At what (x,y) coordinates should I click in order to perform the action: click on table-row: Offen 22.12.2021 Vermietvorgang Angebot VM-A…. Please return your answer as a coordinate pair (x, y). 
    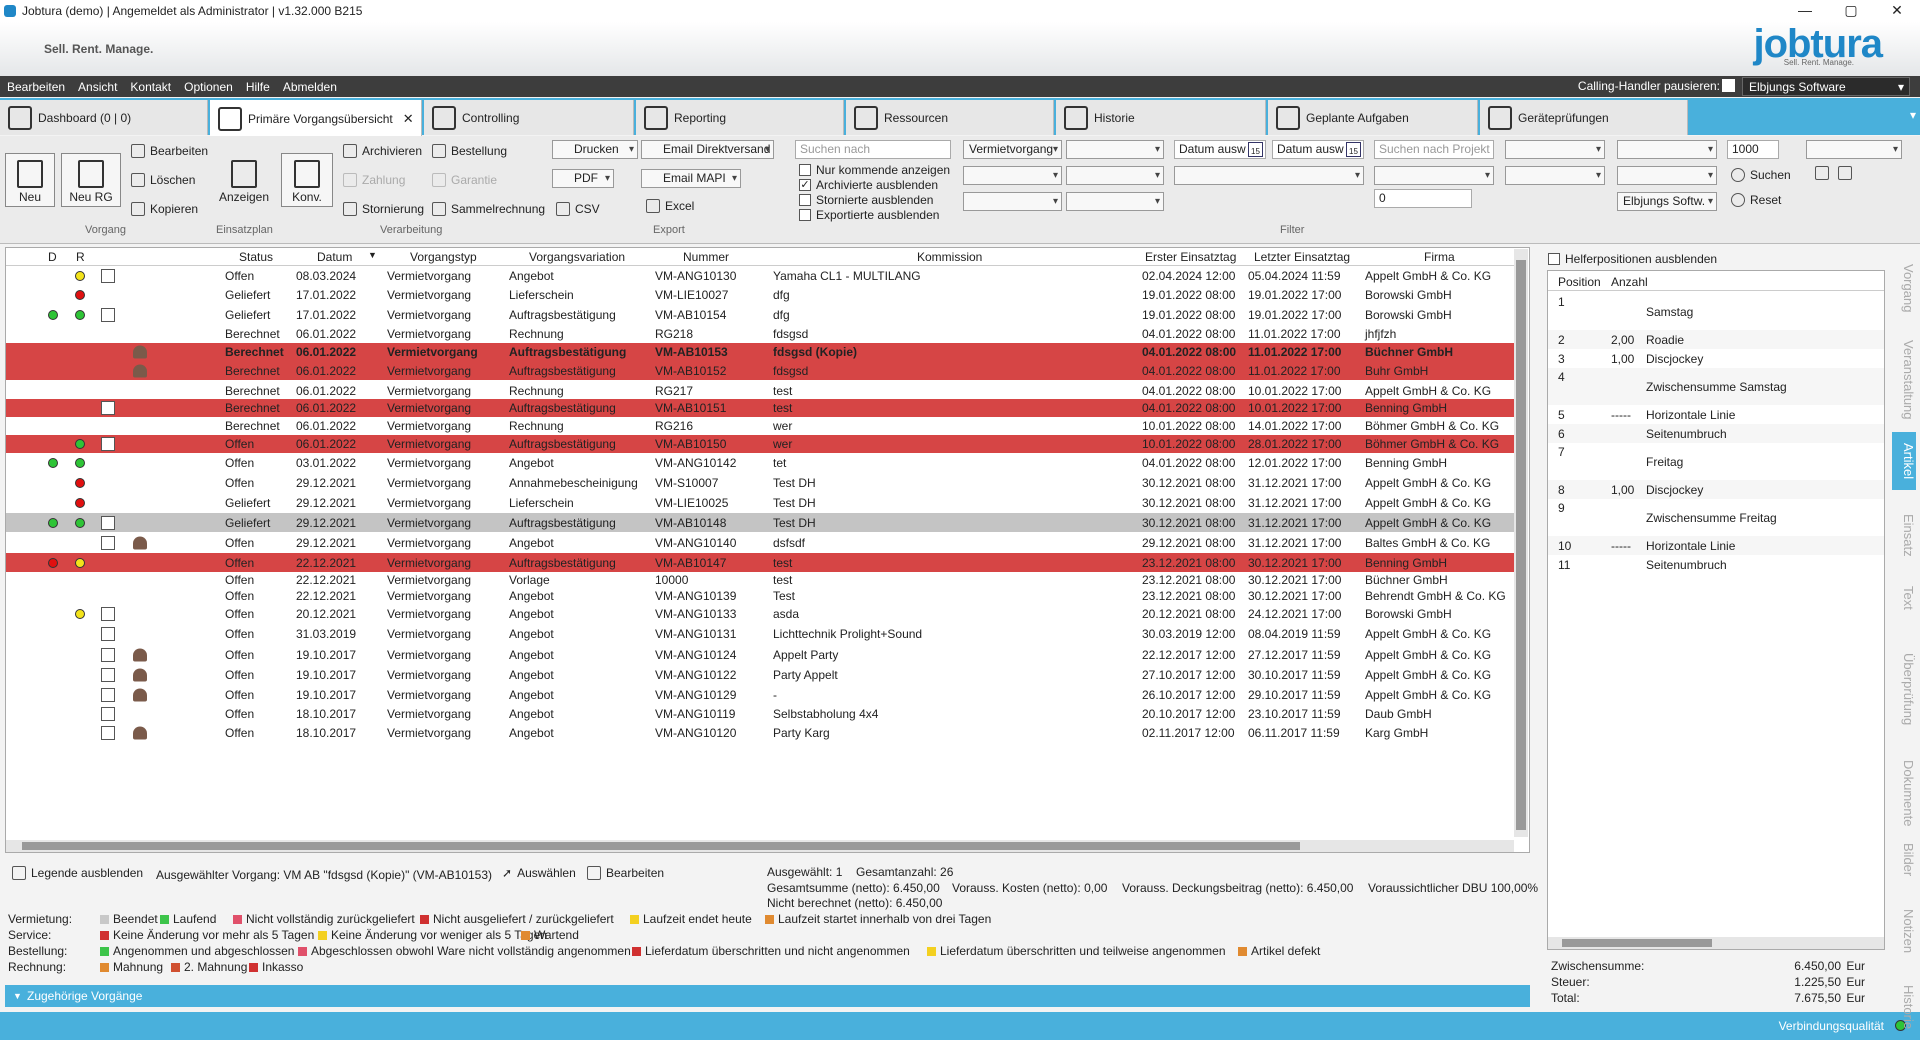
    Looking at the image, I should click on (761, 596).